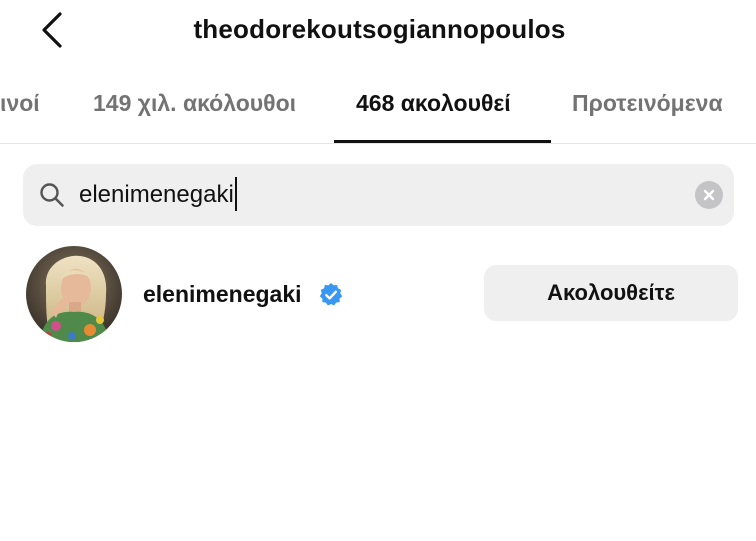  I want to click on tab-followers-partial: οινοί, so click(20, 103).